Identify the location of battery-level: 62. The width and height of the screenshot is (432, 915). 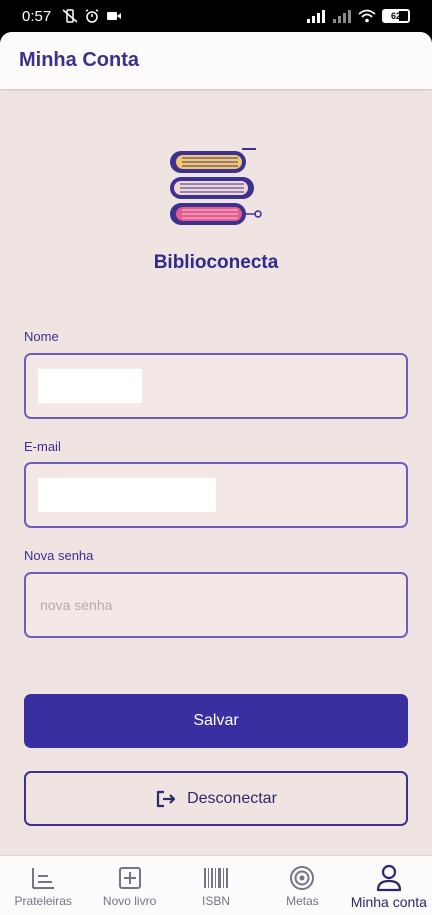
(395, 16).